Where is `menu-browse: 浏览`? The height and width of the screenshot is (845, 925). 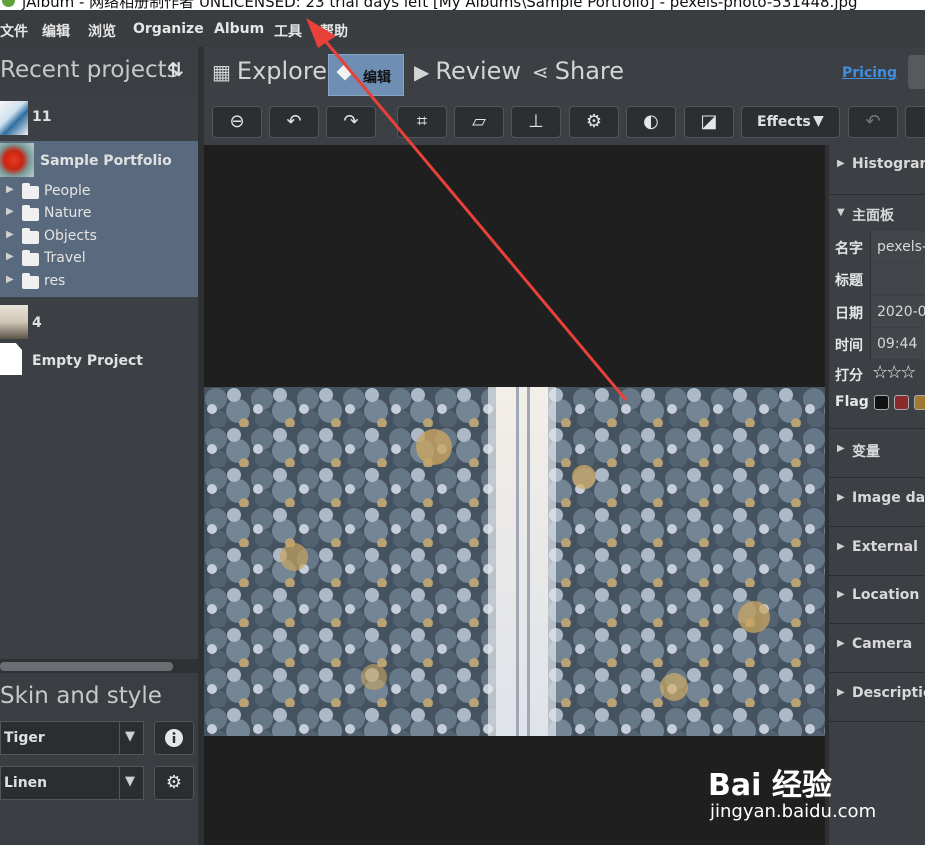 menu-browse: 浏览 is located at coordinates (102, 31).